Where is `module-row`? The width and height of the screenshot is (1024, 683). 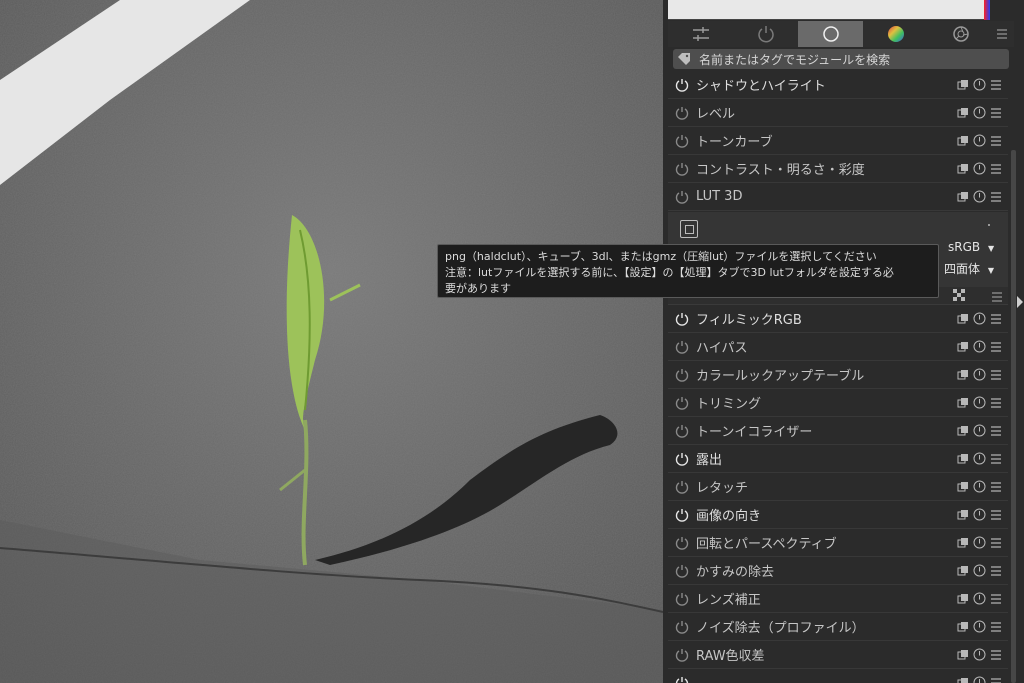 module-row is located at coordinates (838, 676).